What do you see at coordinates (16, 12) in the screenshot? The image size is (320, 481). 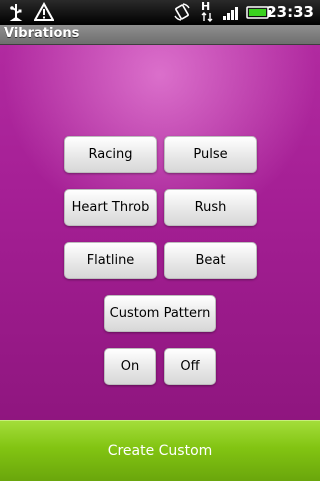 I see `usb-icon` at bounding box center [16, 12].